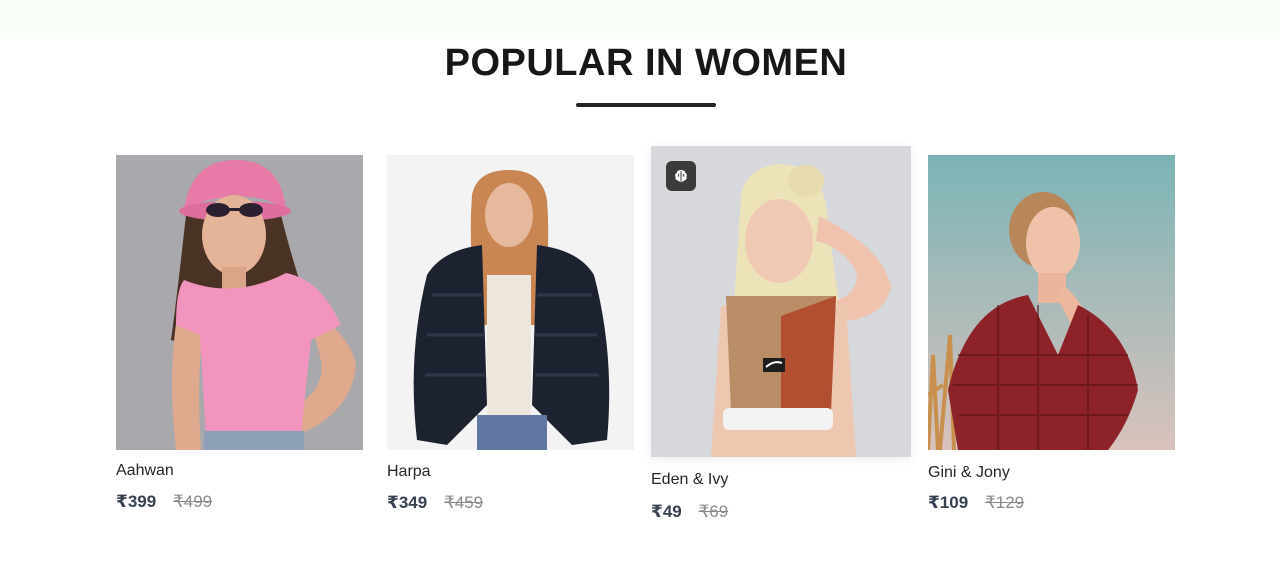  What do you see at coordinates (689, 512) in the screenshot?
I see `product-prices: ₹49 ₹69` at bounding box center [689, 512].